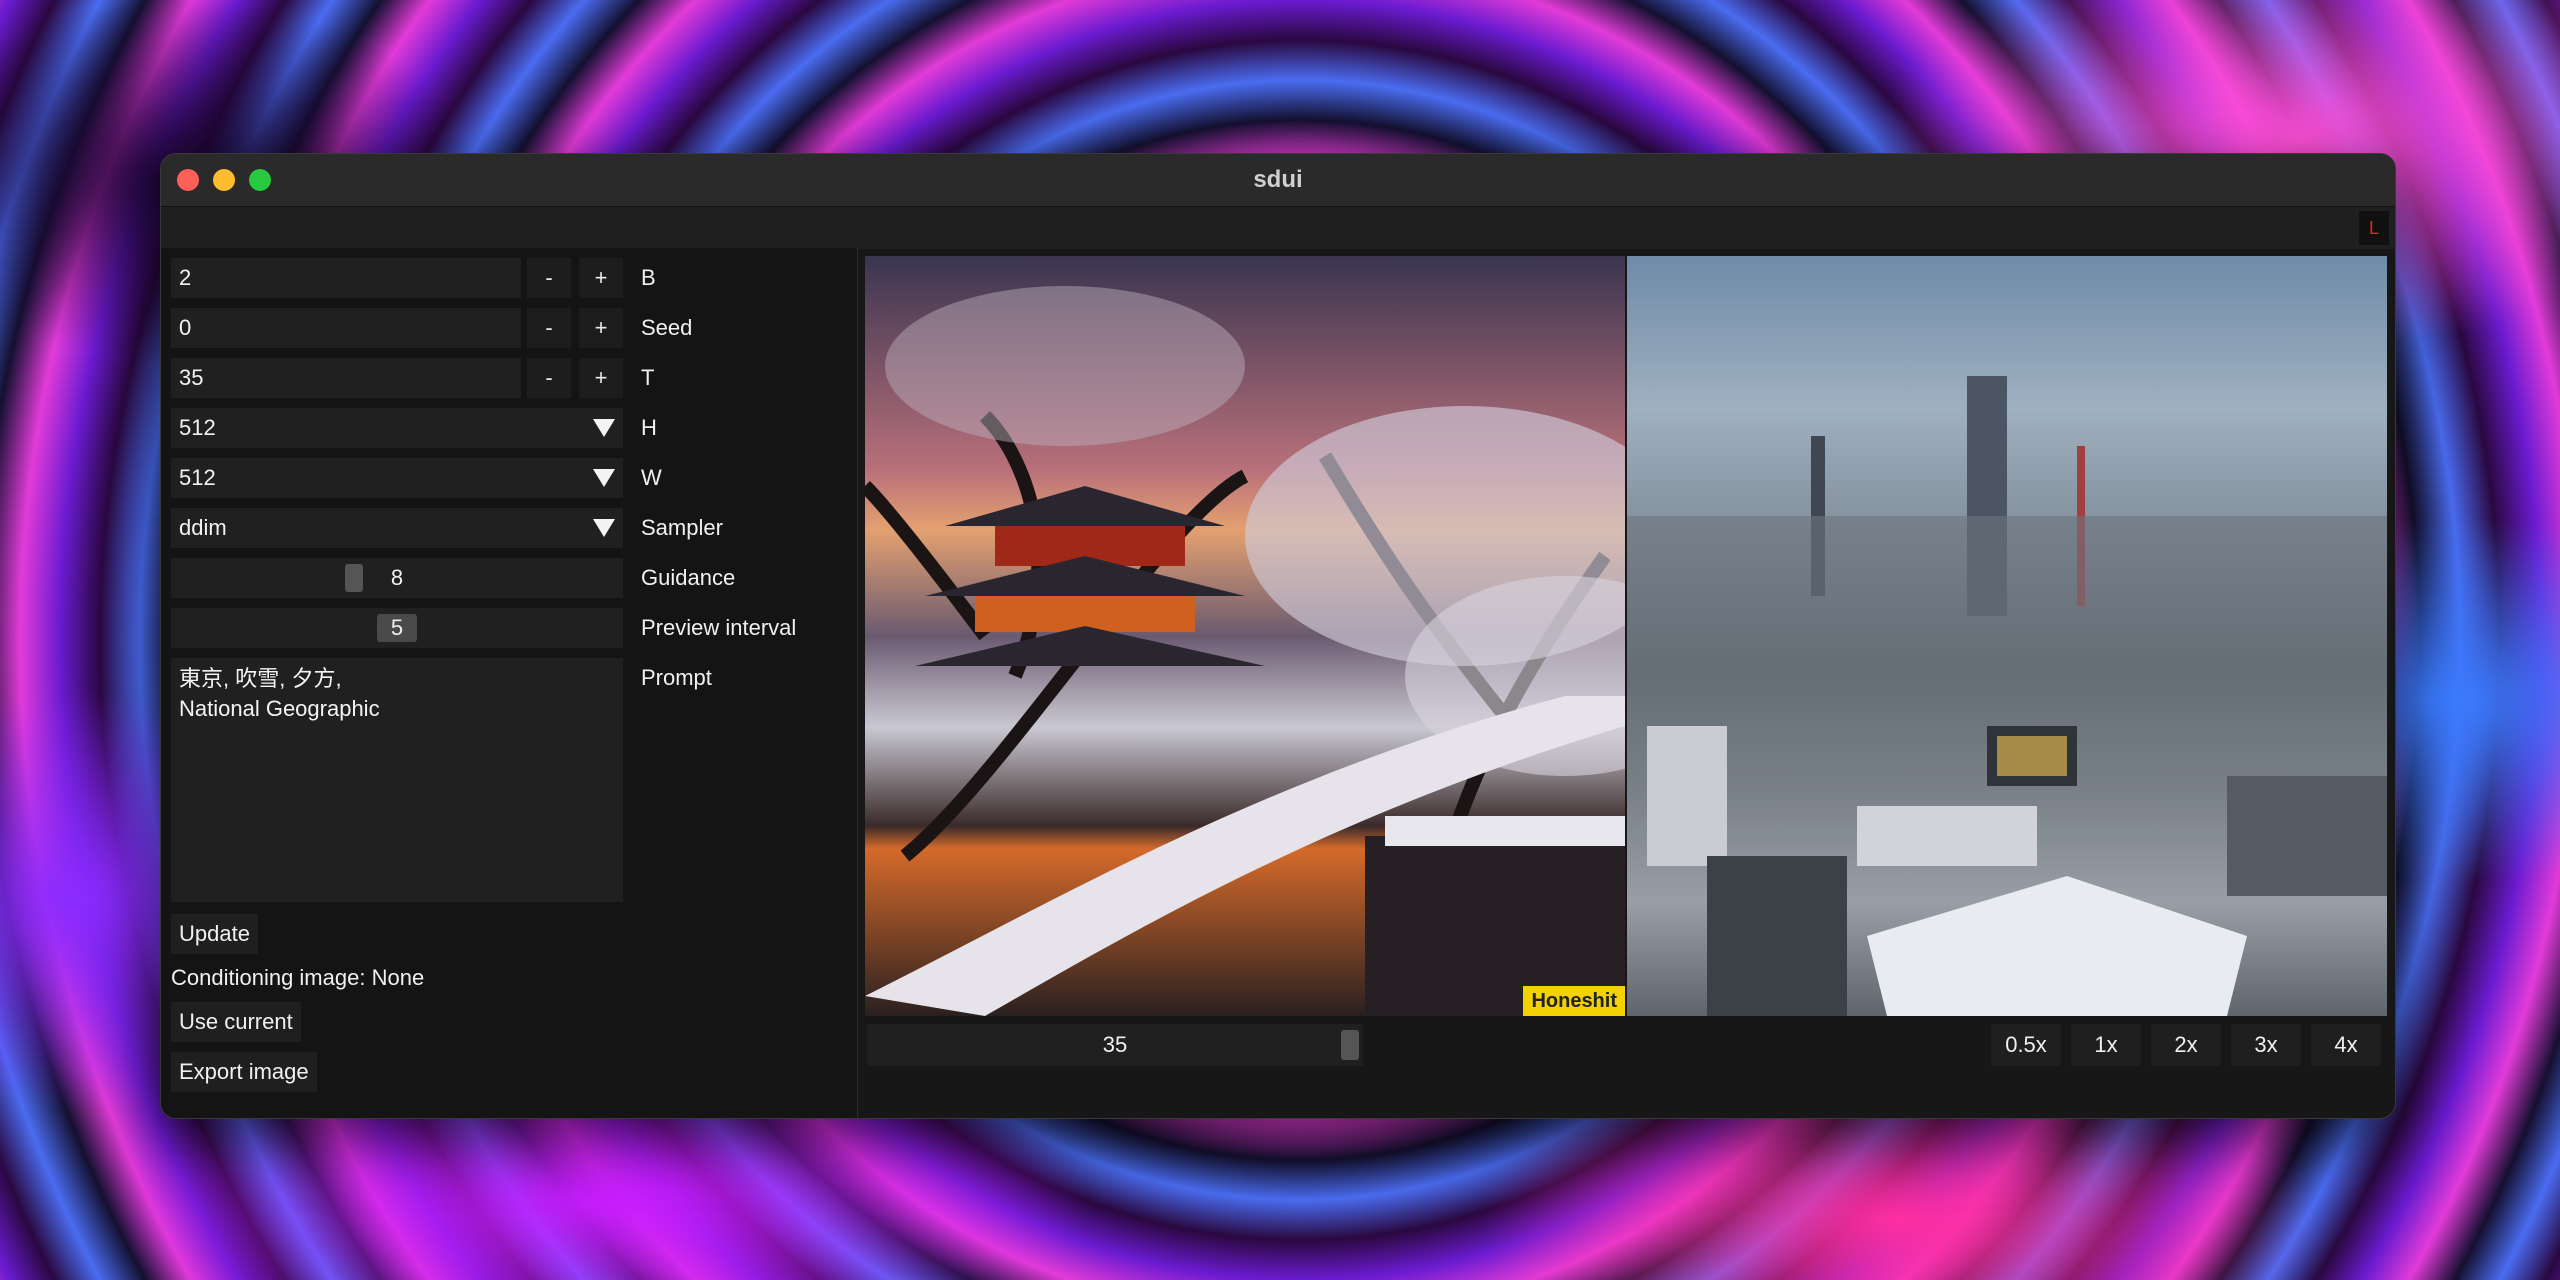 This screenshot has height=1280, width=2560. What do you see at coordinates (648, 277) in the screenshot?
I see `batch-label: B` at bounding box center [648, 277].